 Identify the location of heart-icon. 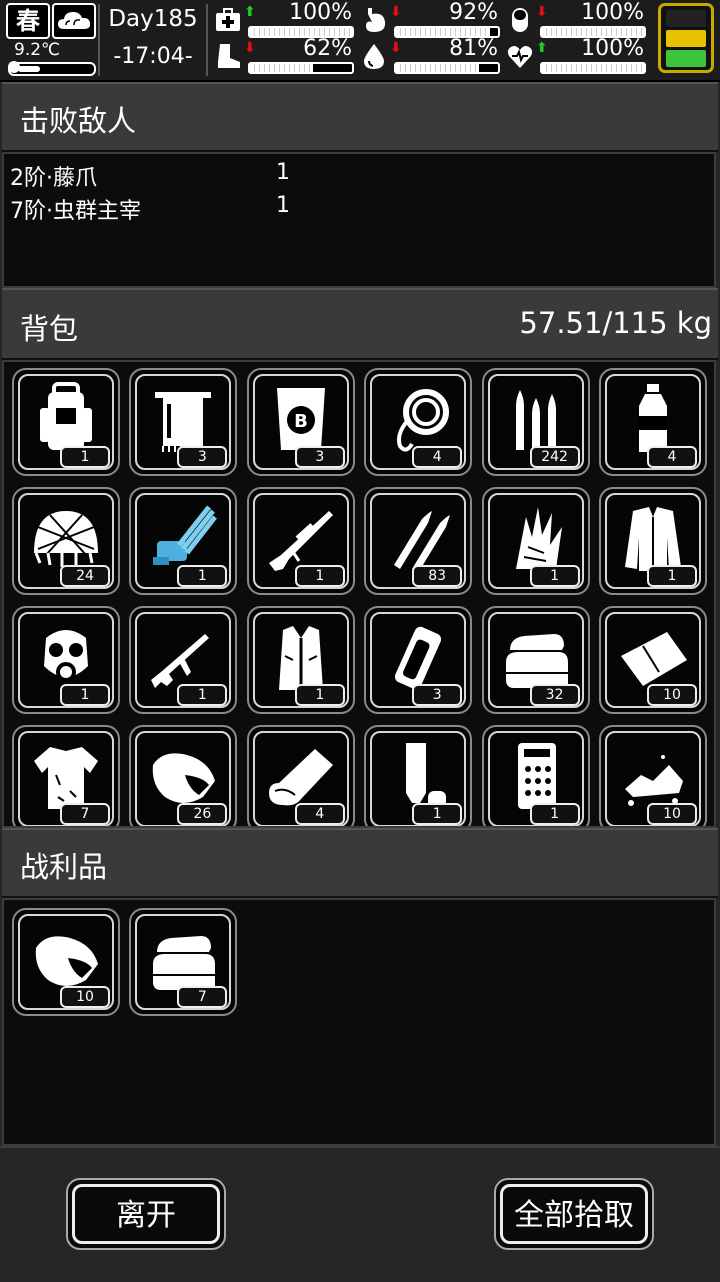
(520, 57).